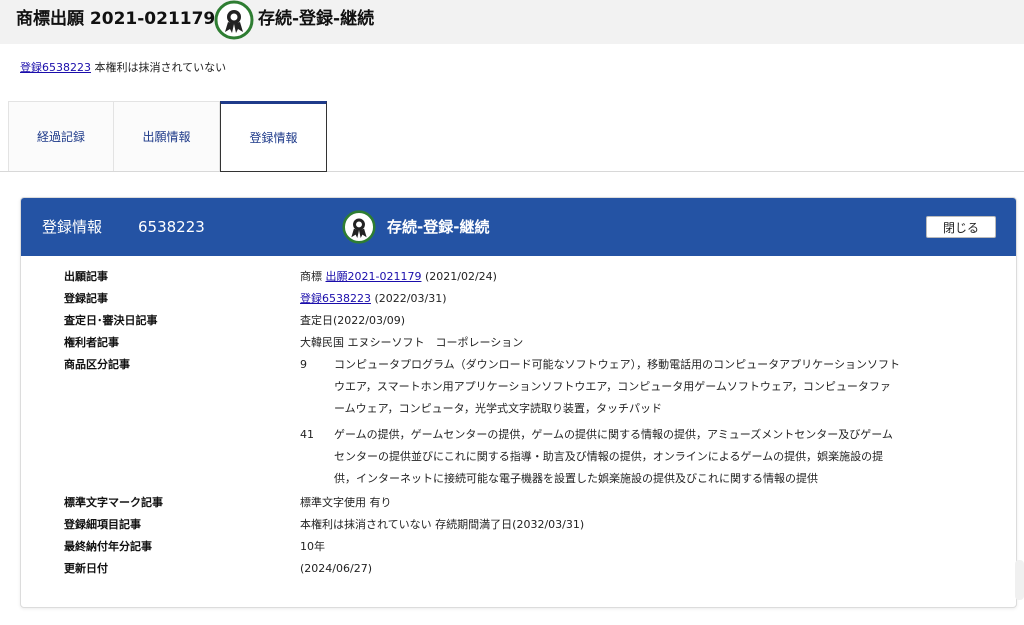  What do you see at coordinates (159, 67) in the screenshot?
I see `registration-summary-text: 本権利は抹消されていない` at bounding box center [159, 67].